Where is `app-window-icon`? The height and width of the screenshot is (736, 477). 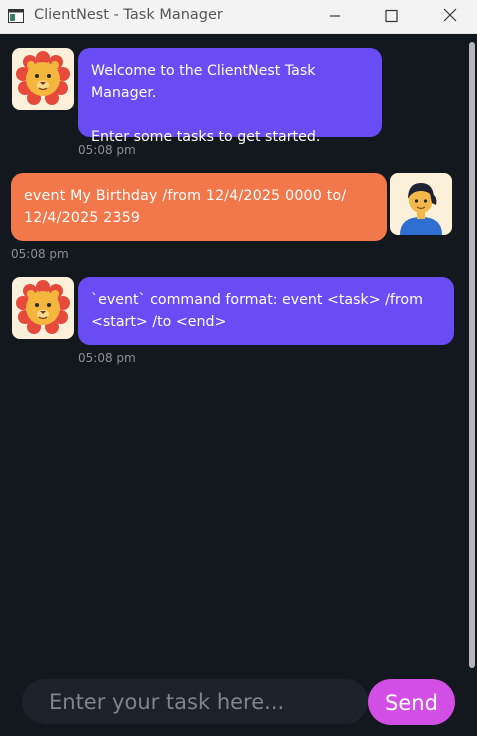 app-window-icon is located at coordinates (16, 15).